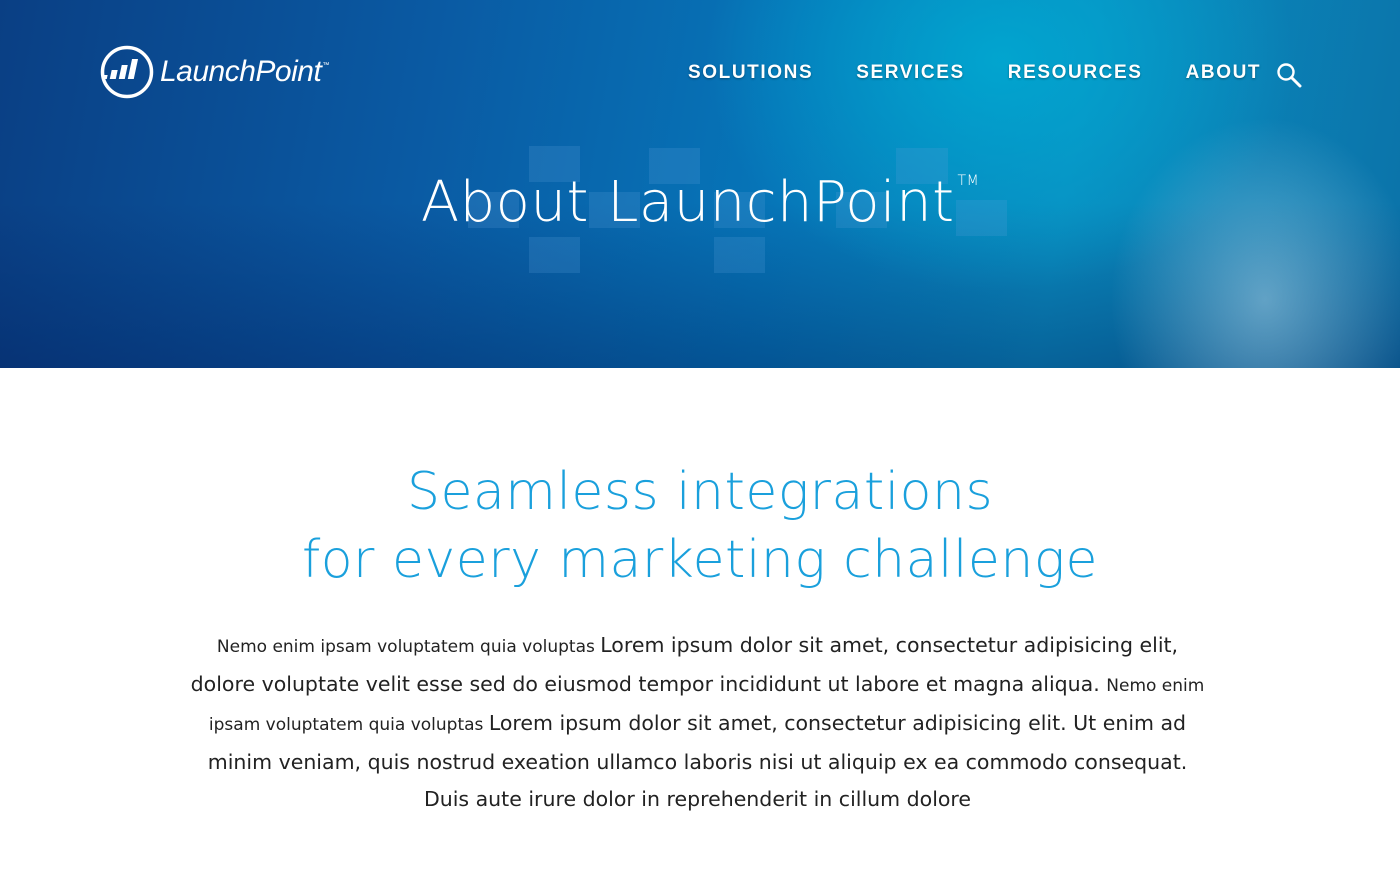  Describe the element at coordinates (750, 73) in the screenshot. I see `nav-item-solutions: SOLUTIONS` at that location.